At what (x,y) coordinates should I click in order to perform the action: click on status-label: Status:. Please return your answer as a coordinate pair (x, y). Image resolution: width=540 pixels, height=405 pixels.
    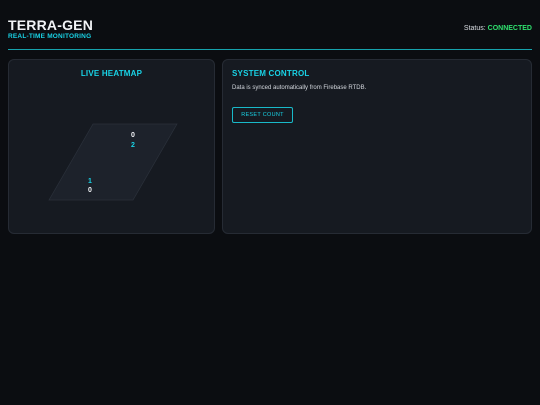
    Looking at the image, I should click on (474, 28).